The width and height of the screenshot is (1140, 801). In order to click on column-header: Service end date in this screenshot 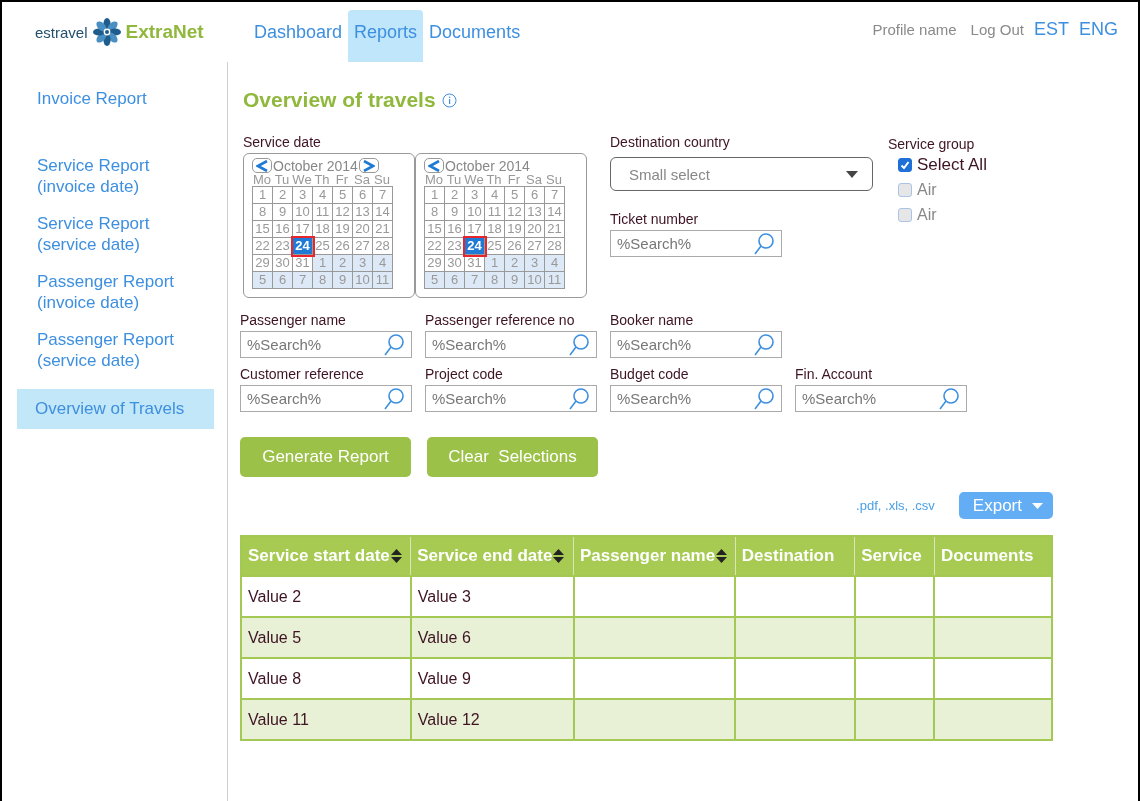, I will do `click(492, 556)`.